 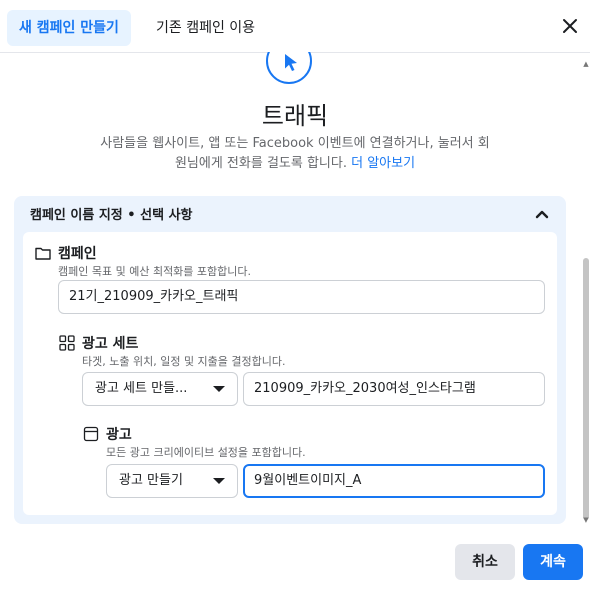 I want to click on objective-description-line2: 원님에게 전화를 걸도록 합니다., so click(x=260, y=163).